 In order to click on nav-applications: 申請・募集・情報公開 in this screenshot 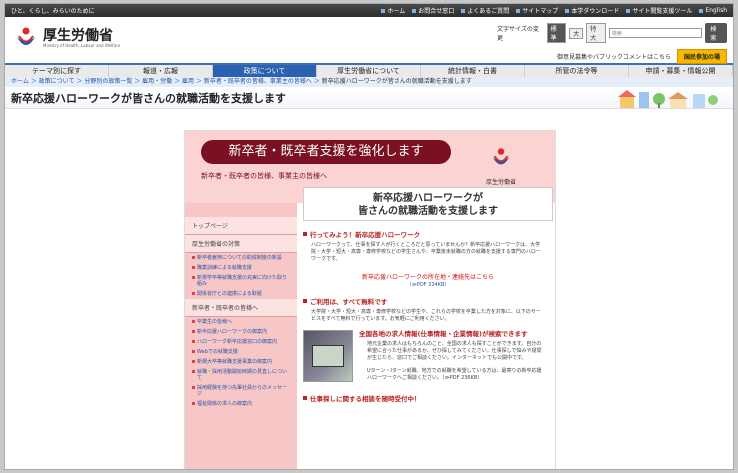, I will do `click(681, 71)`.